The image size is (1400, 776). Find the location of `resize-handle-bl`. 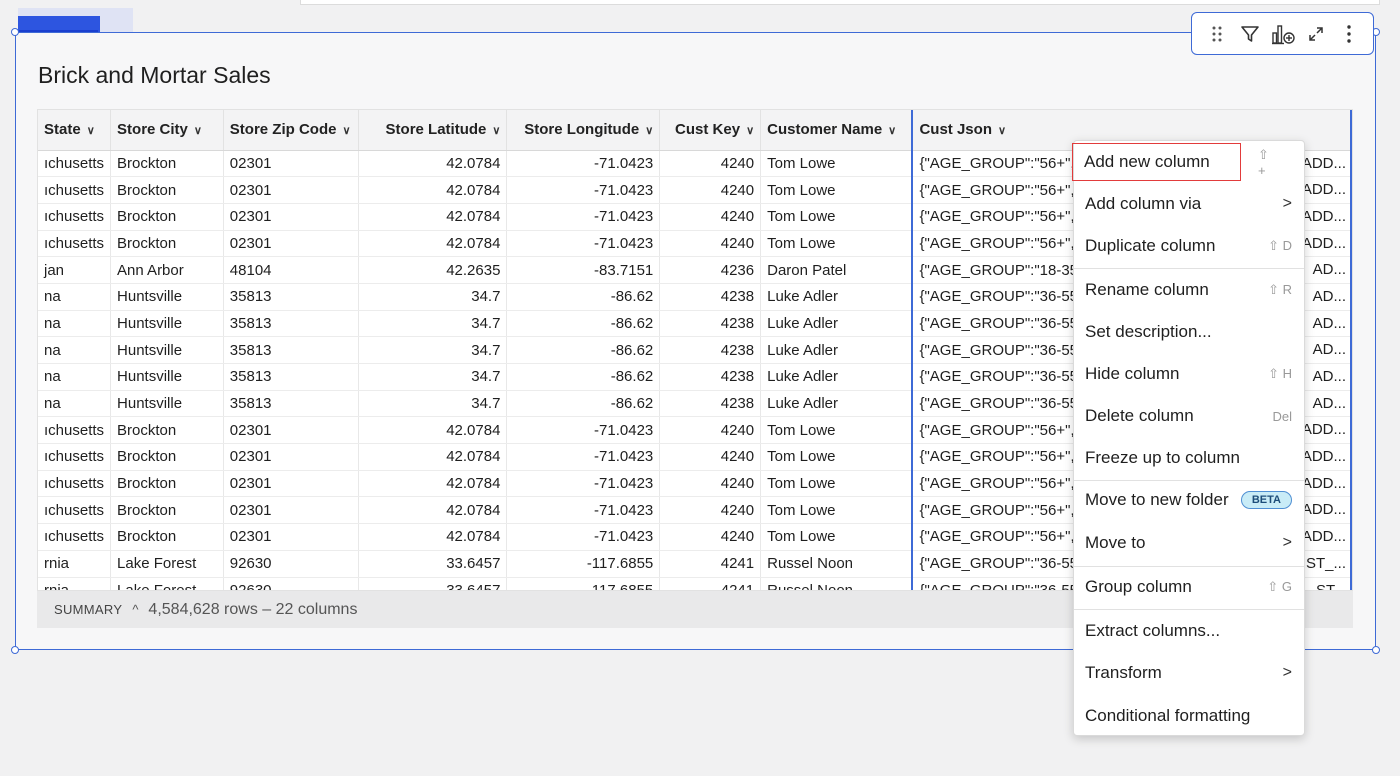

resize-handle-bl is located at coordinates (15, 650).